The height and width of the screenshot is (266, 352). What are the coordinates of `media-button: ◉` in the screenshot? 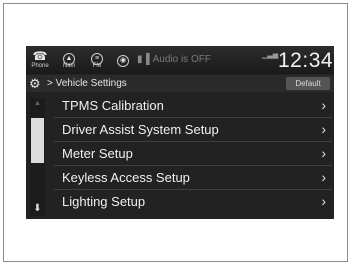 It's located at (123, 63).